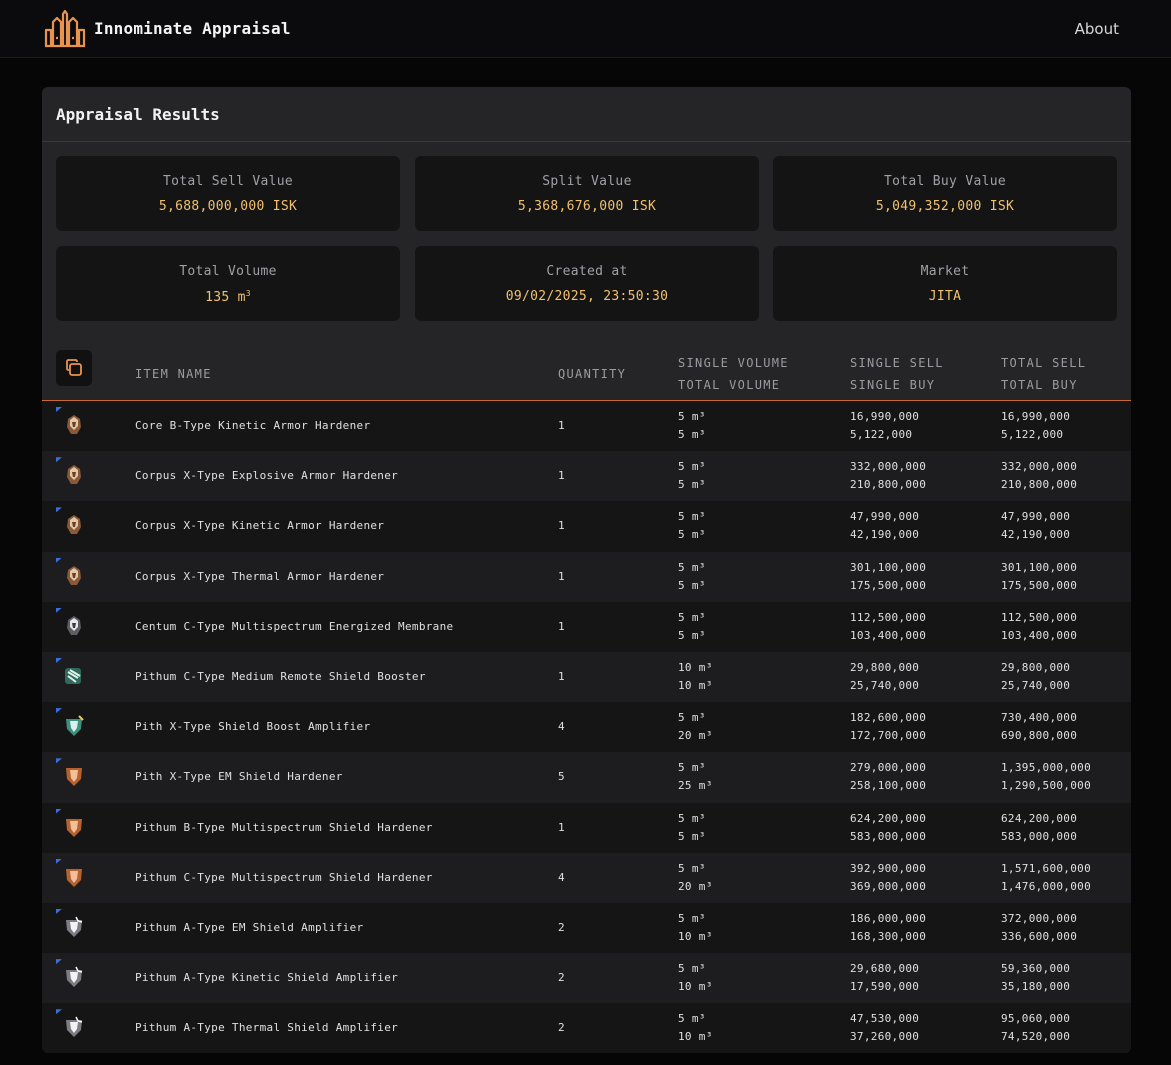 This screenshot has width=1171, height=1065. What do you see at coordinates (587, 206) in the screenshot?
I see `split-value-value: 5,368,676,000 ISK` at bounding box center [587, 206].